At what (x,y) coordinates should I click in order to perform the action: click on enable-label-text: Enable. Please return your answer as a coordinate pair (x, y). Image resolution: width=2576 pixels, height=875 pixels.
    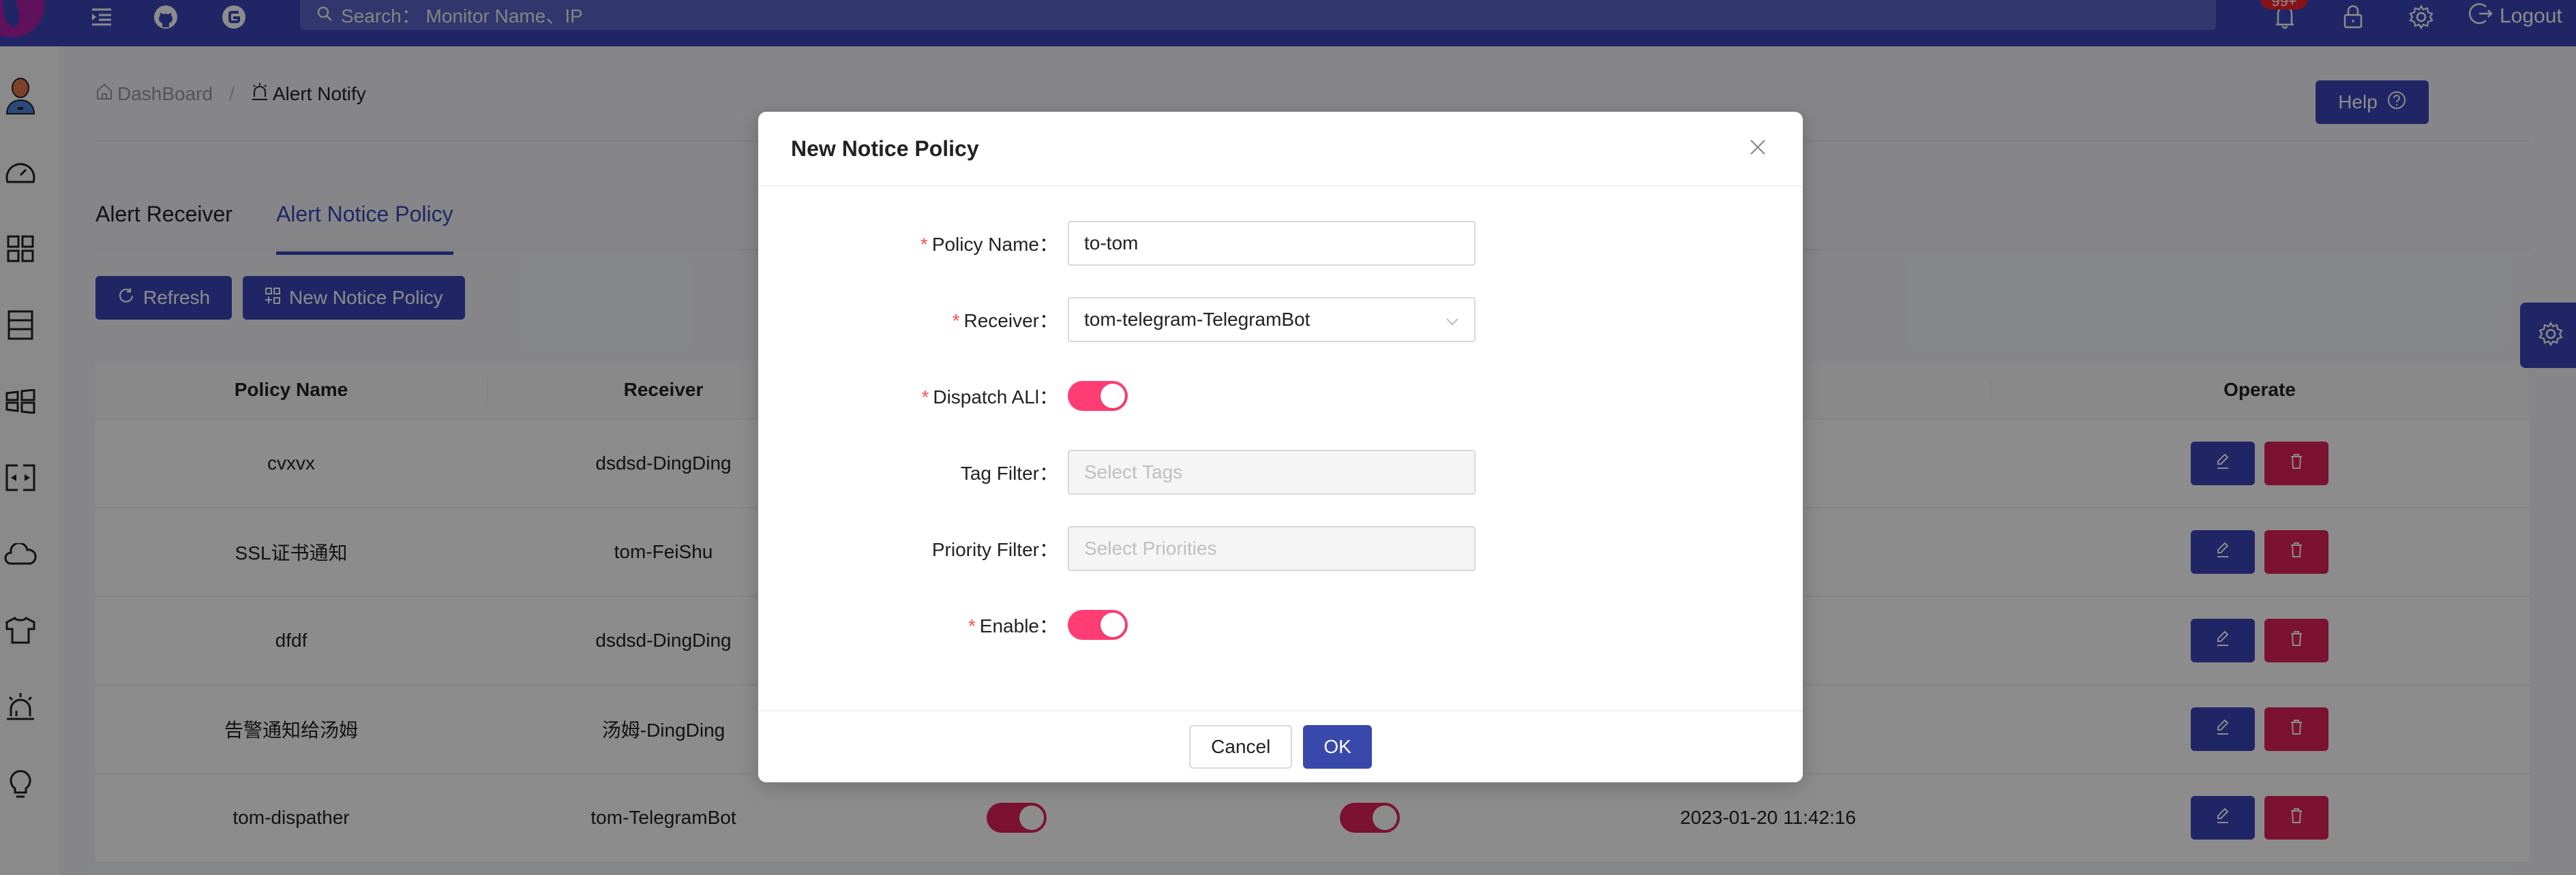
    Looking at the image, I should click on (1009, 626).